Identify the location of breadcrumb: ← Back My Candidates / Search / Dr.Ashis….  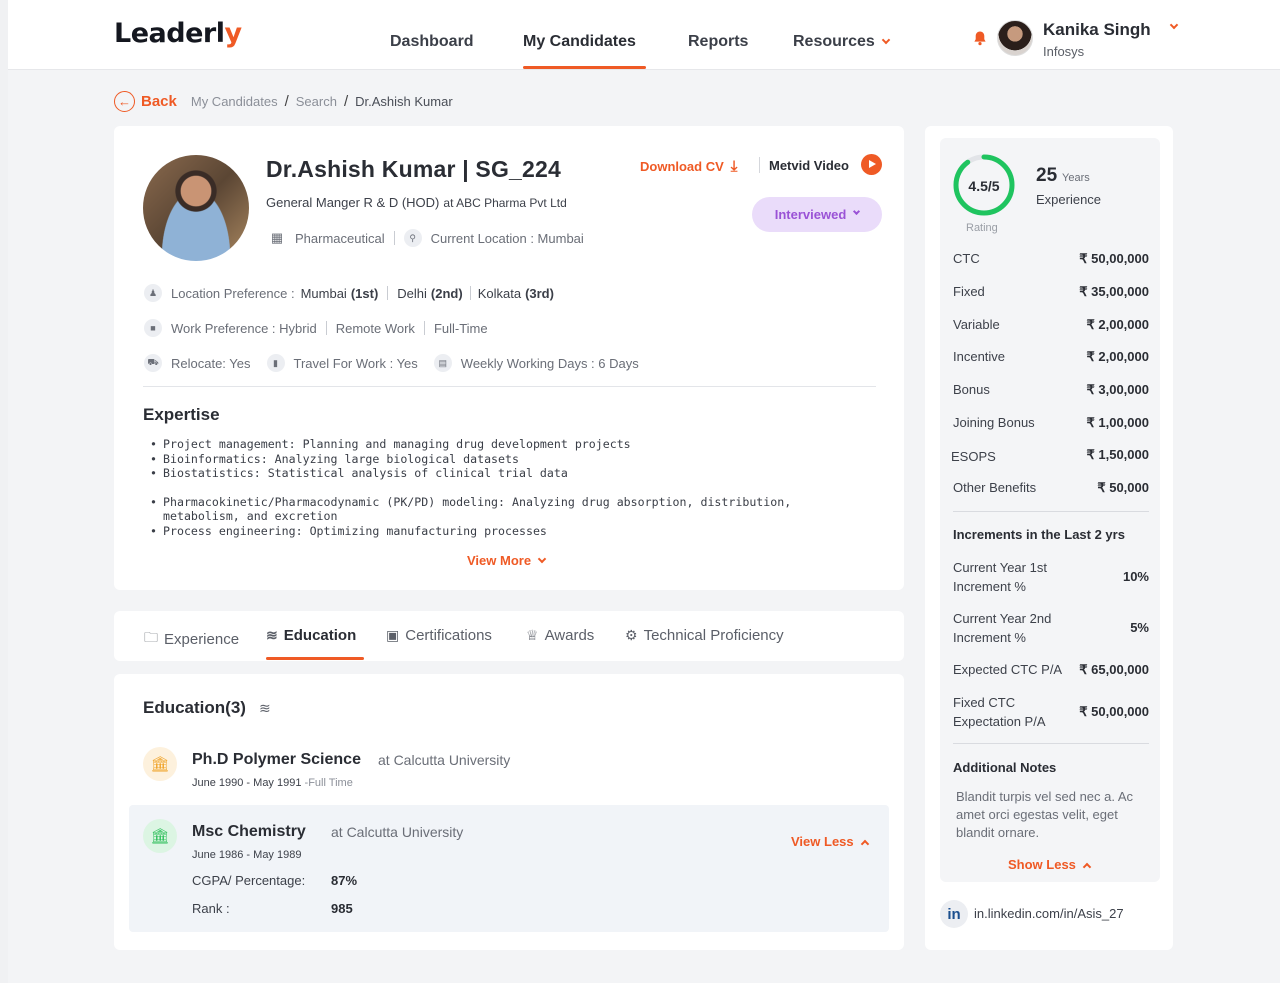
(283, 101).